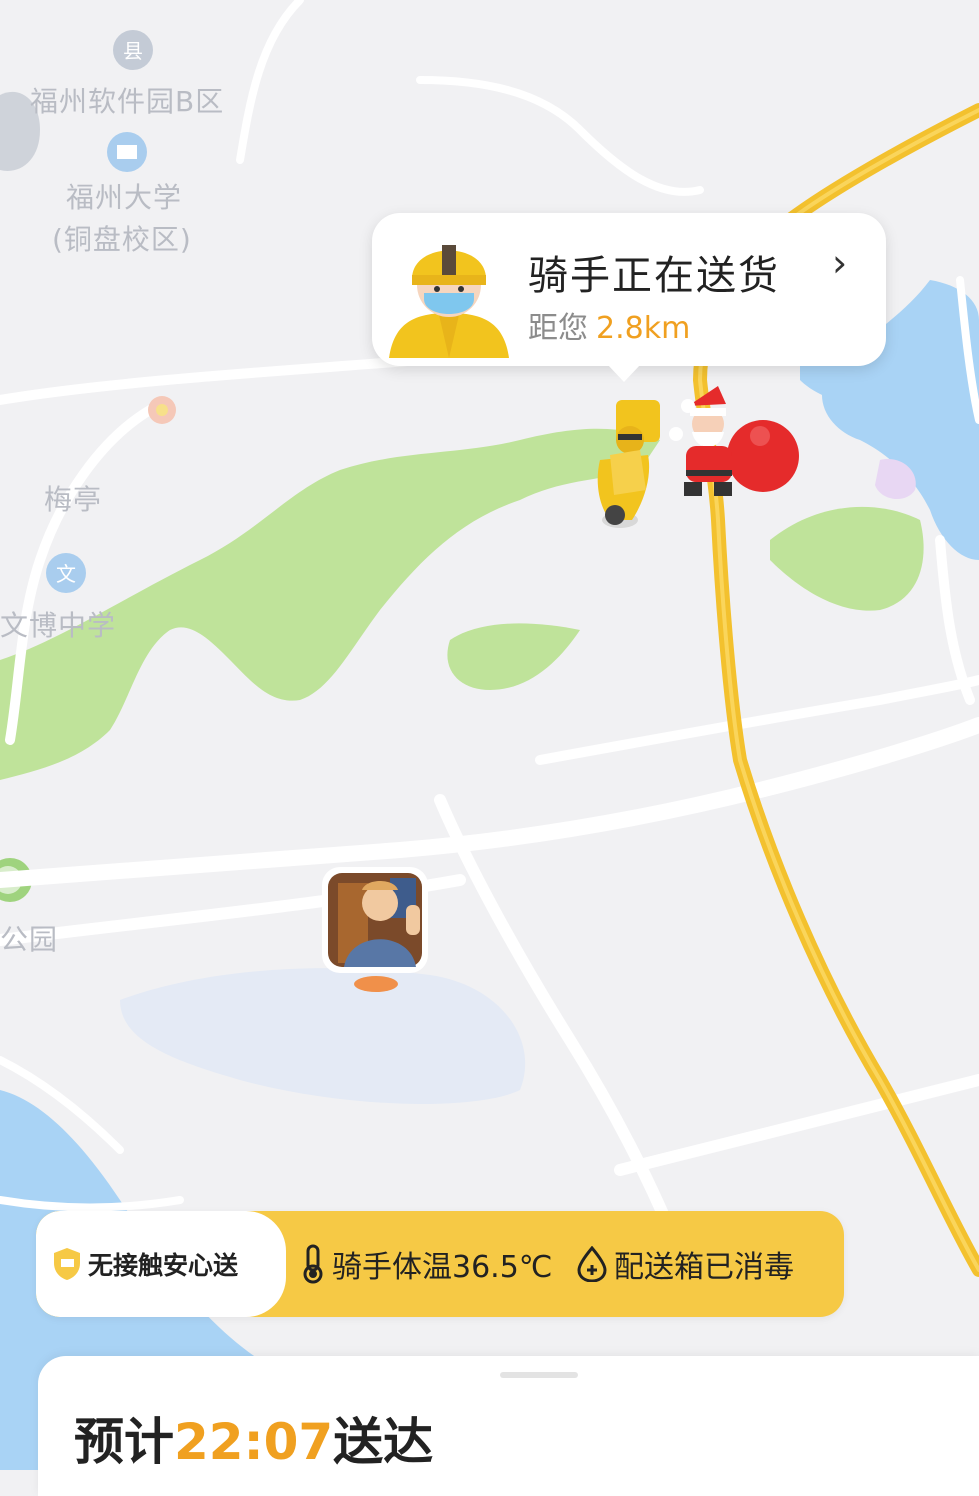 The height and width of the screenshot is (1496, 979). What do you see at coordinates (29, 938) in the screenshot?
I see `poi-label: 公园` at bounding box center [29, 938].